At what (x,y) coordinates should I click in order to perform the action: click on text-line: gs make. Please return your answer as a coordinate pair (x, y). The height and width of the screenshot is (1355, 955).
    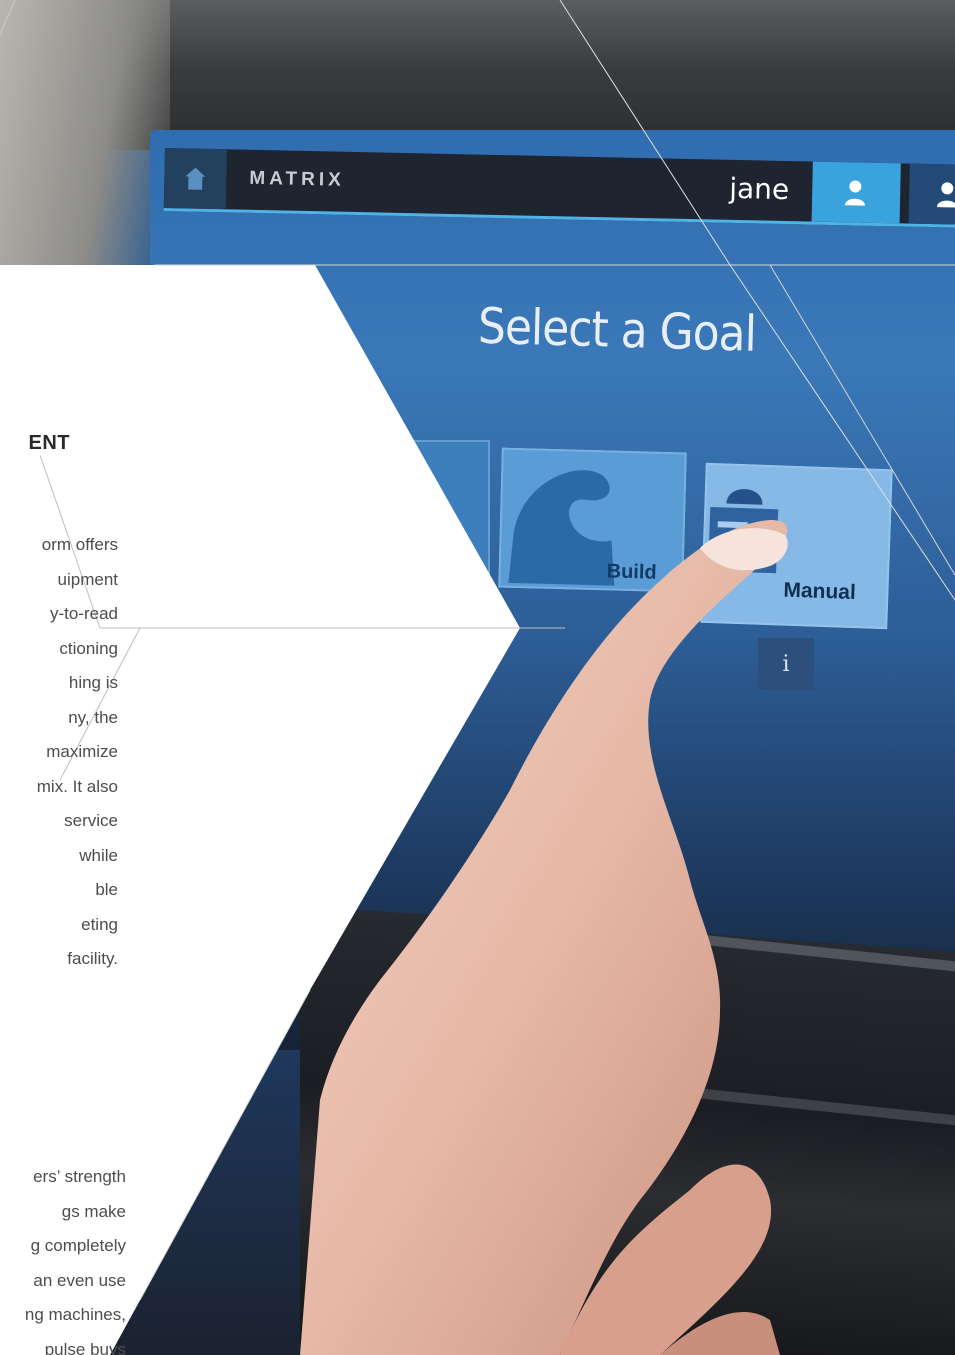
    Looking at the image, I should click on (93, 1211).